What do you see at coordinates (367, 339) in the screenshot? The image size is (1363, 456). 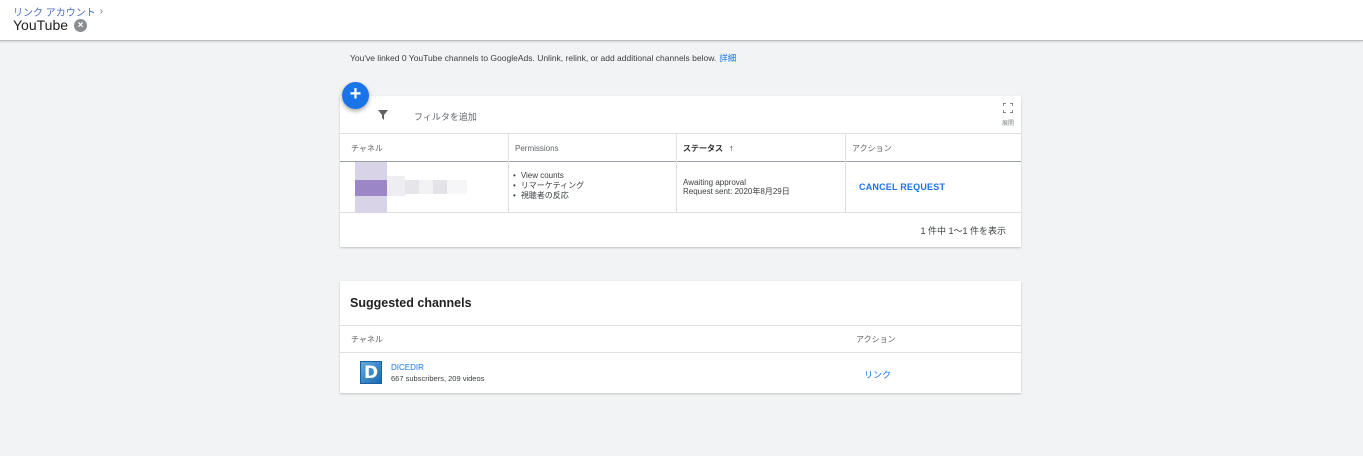 I see `suggested-column-channel: チャネル` at bounding box center [367, 339].